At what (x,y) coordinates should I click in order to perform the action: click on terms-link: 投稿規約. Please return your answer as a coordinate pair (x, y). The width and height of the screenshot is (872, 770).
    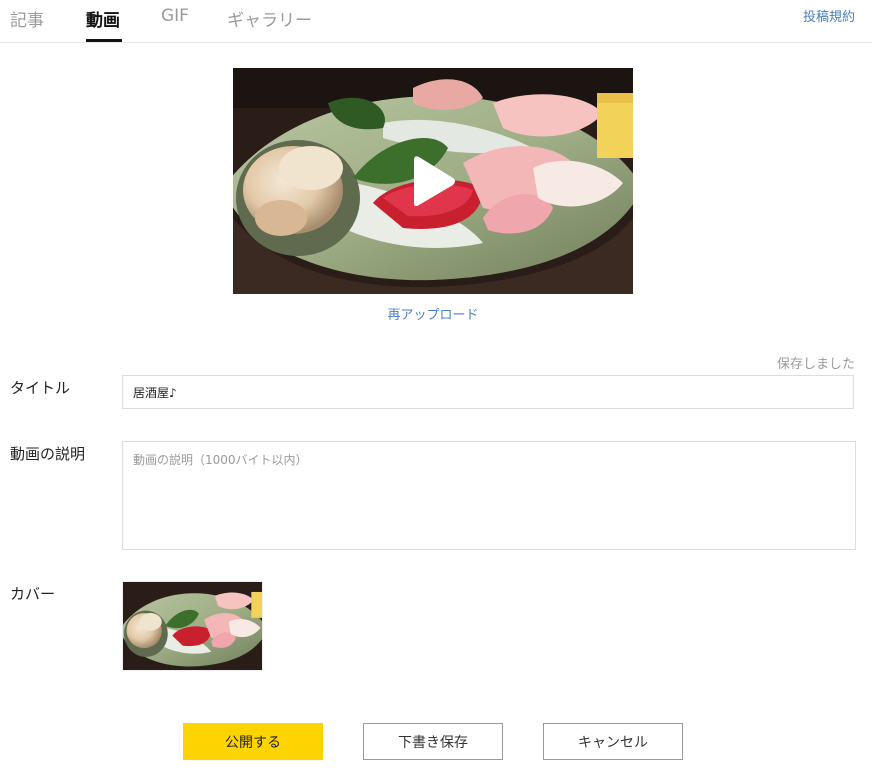
    Looking at the image, I should click on (829, 15).